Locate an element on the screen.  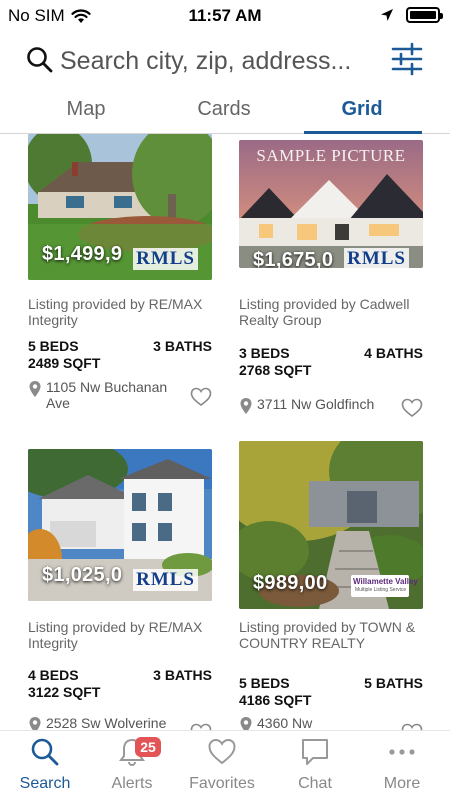
filter-button is located at coordinates (407, 59).